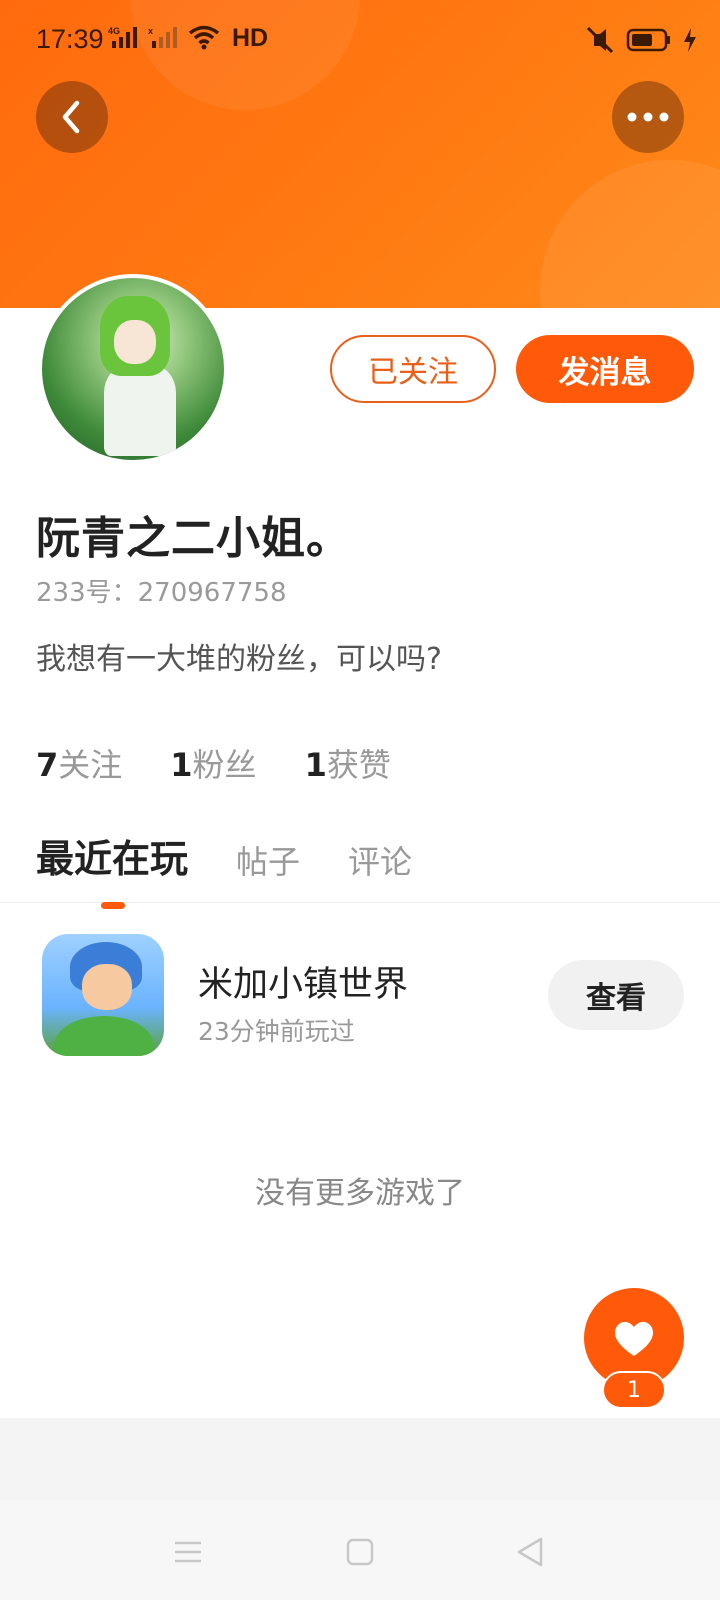 The width and height of the screenshot is (720, 1600). I want to click on list-item: 米加小镇世界 23分钟前玩过 查看, so click(360, 993).